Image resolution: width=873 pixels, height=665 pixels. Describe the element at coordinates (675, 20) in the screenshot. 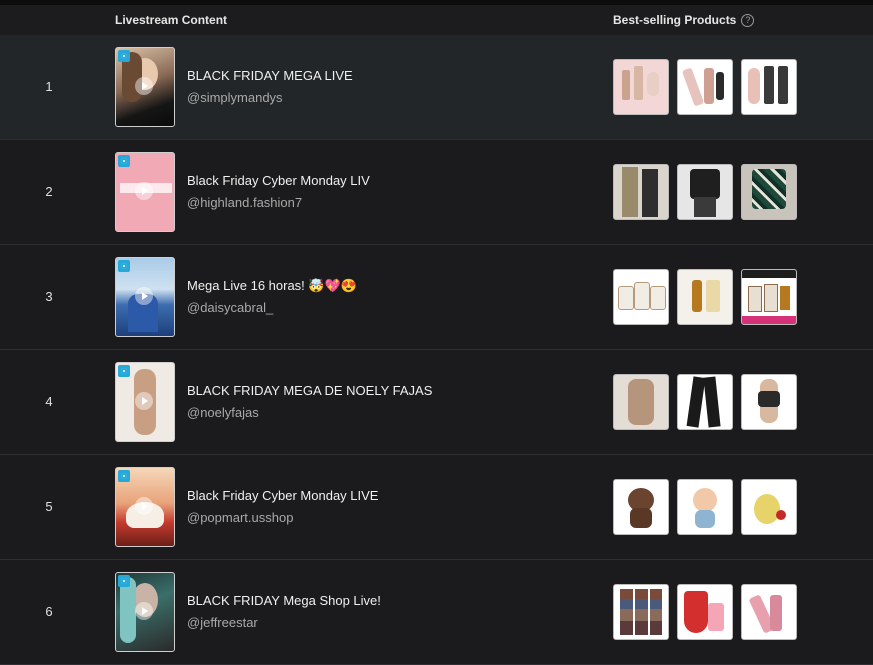

I see `column-header-label: Best-selling Products` at that location.